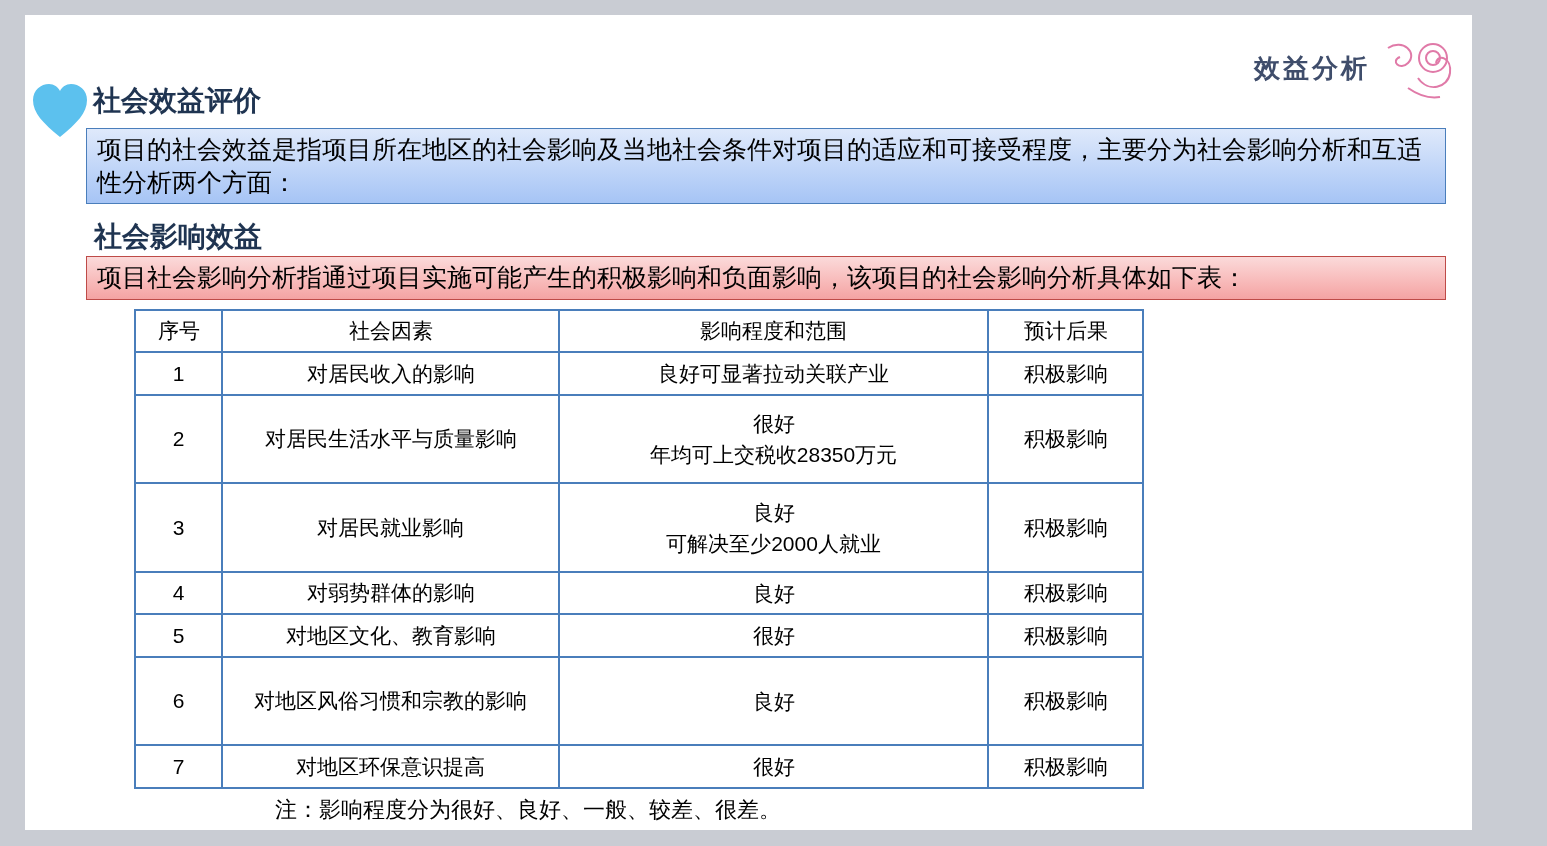 The width and height of the screenshot is (1547, 846). Describe the element at coordinates (178, 766) in the screenshot. I see `table-cell: 7` at that location.